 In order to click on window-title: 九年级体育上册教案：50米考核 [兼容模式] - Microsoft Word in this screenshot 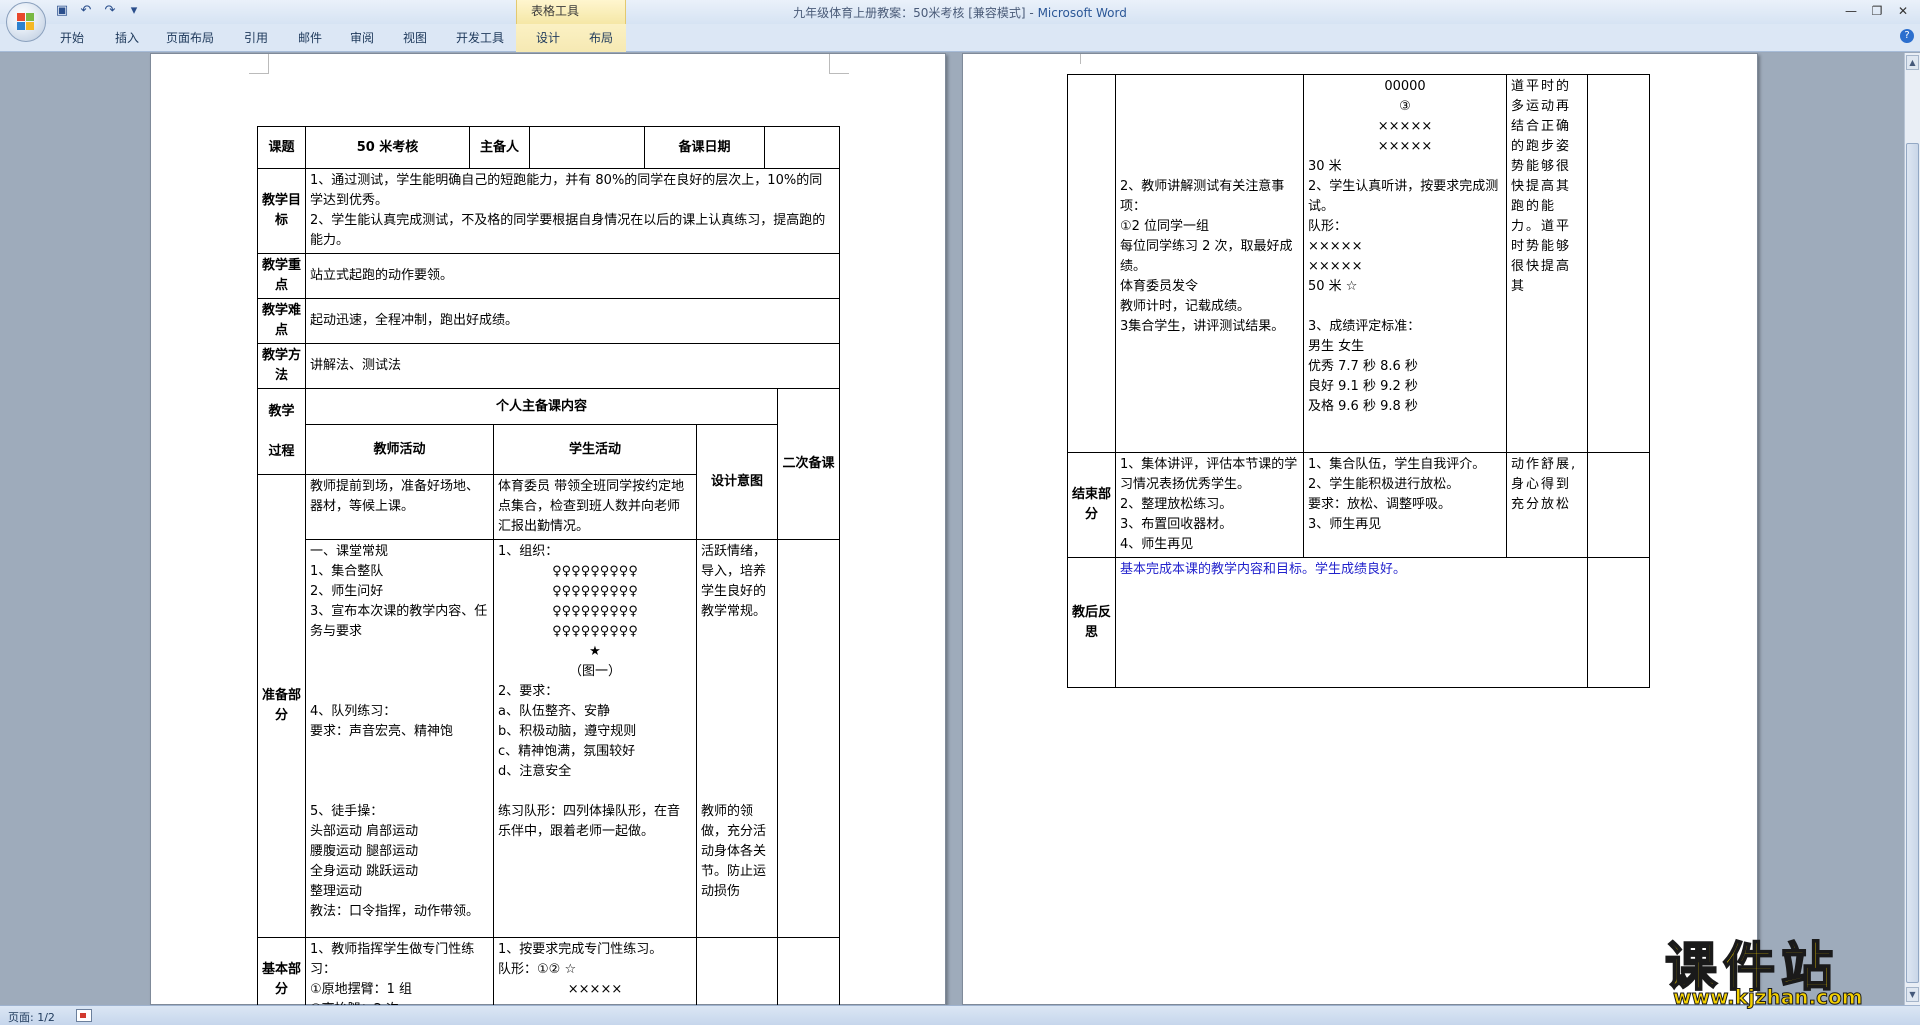, I will do `click(960, 12)`.